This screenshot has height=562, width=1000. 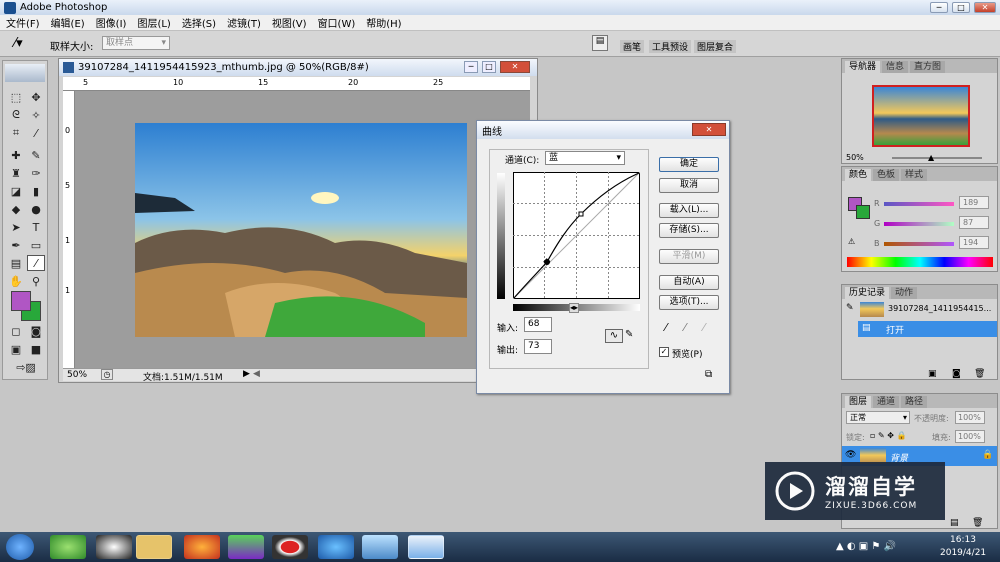 What do you see at coordinates (904, 293) in the screenshot?
I see `tab-actions: 动作` at bounding box center [904, 293].